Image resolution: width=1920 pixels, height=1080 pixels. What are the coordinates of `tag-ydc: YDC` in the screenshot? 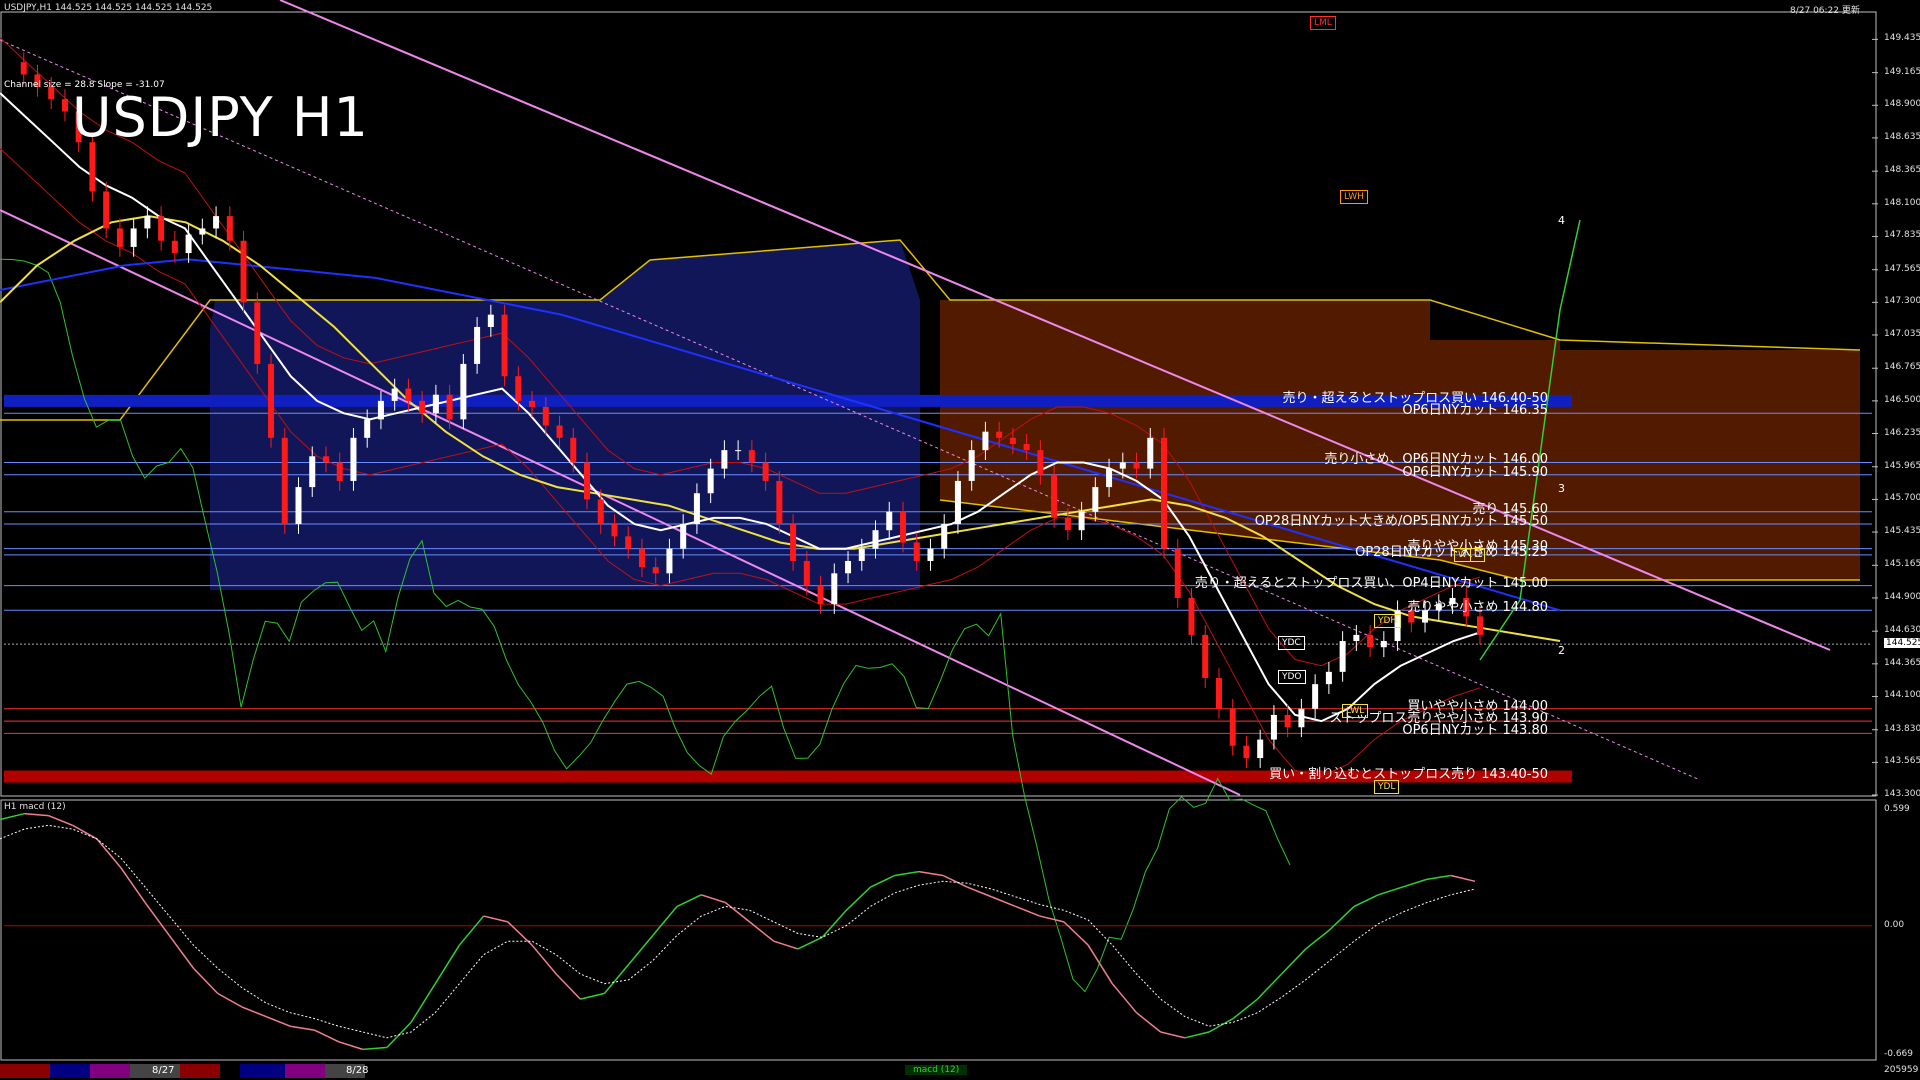 It's located at (1291, 643).